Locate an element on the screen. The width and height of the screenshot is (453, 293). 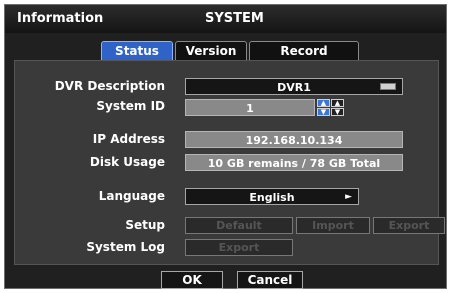
language-label: Language is located at coordinates (131, 196).